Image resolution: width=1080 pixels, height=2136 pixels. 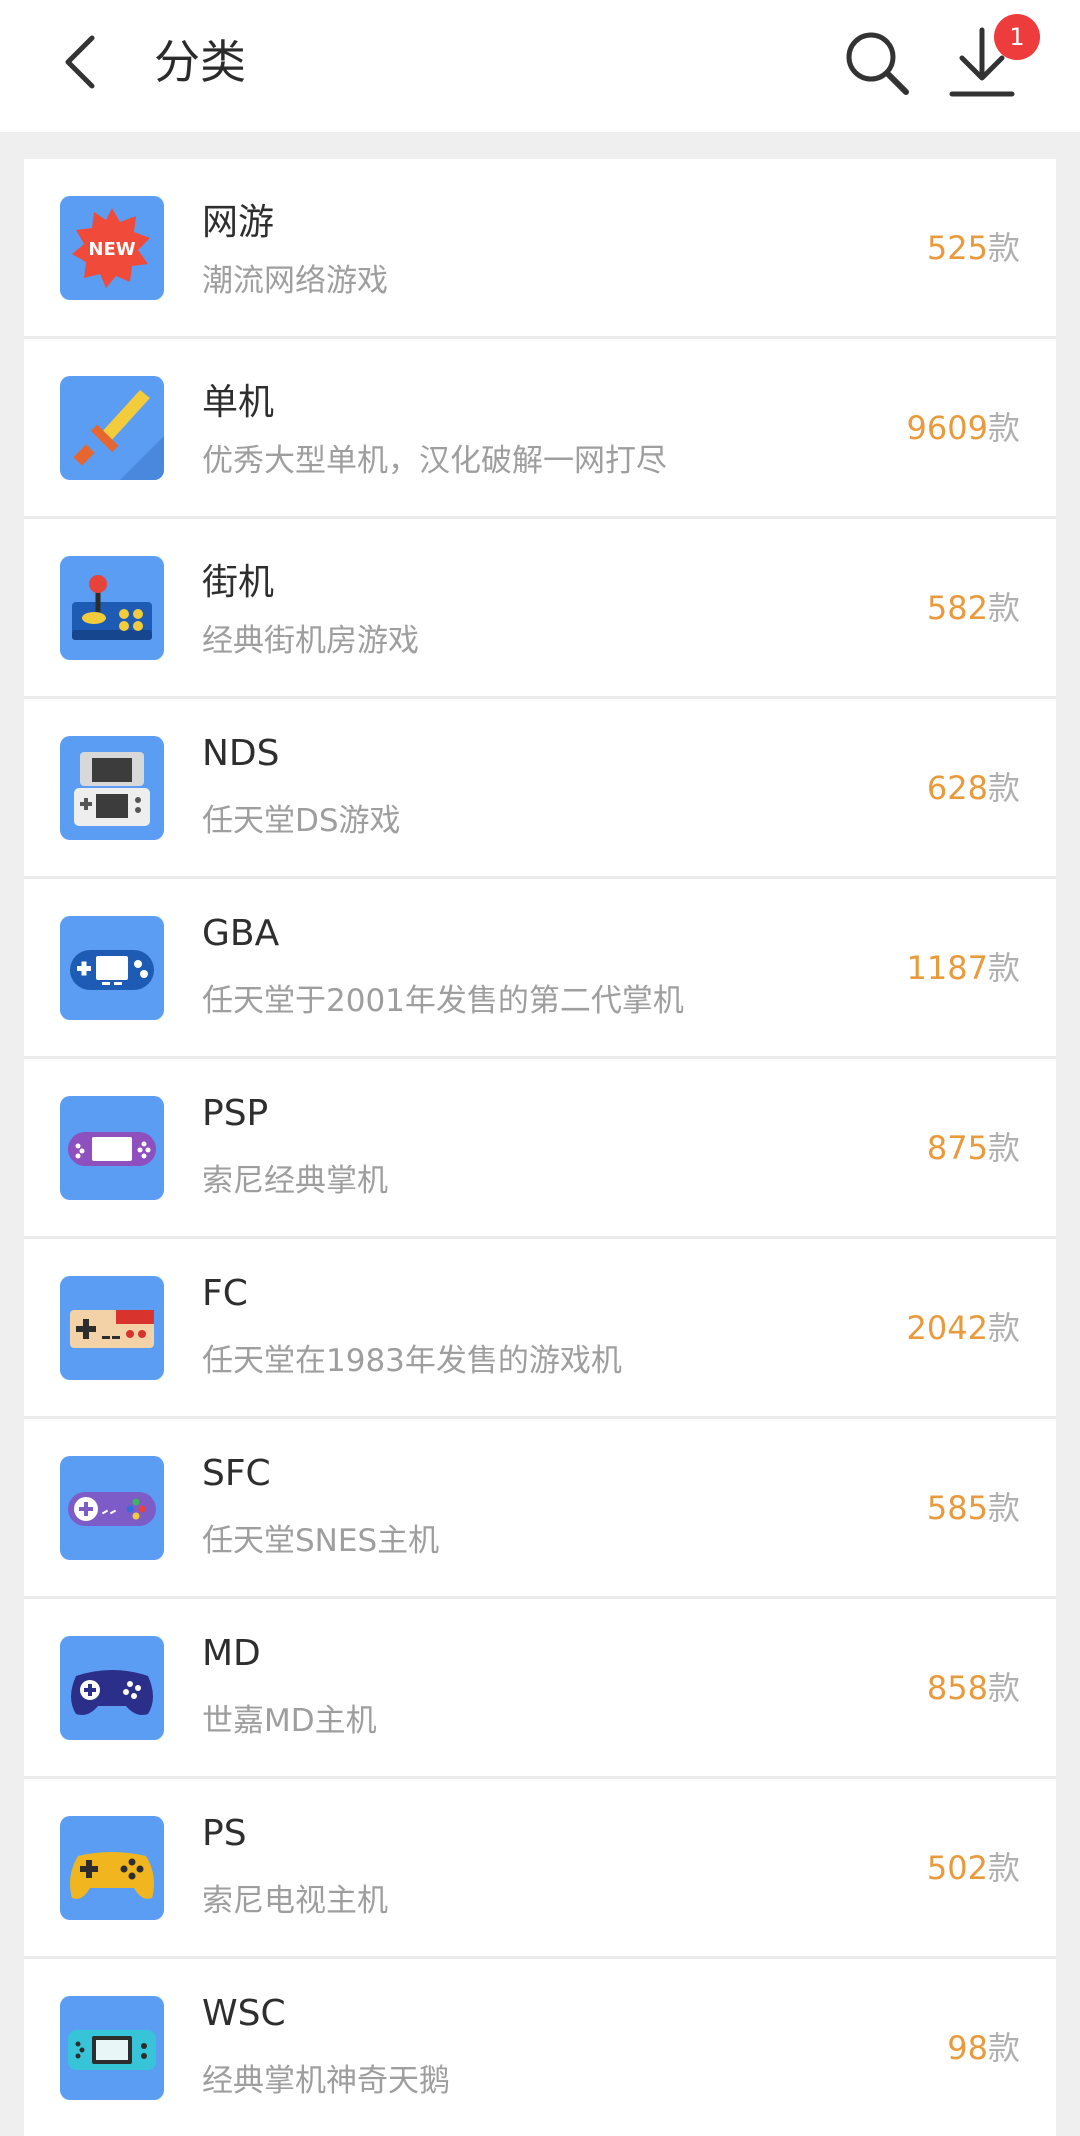 I want to click on count-value: 858, so click(x=957, y=1688).